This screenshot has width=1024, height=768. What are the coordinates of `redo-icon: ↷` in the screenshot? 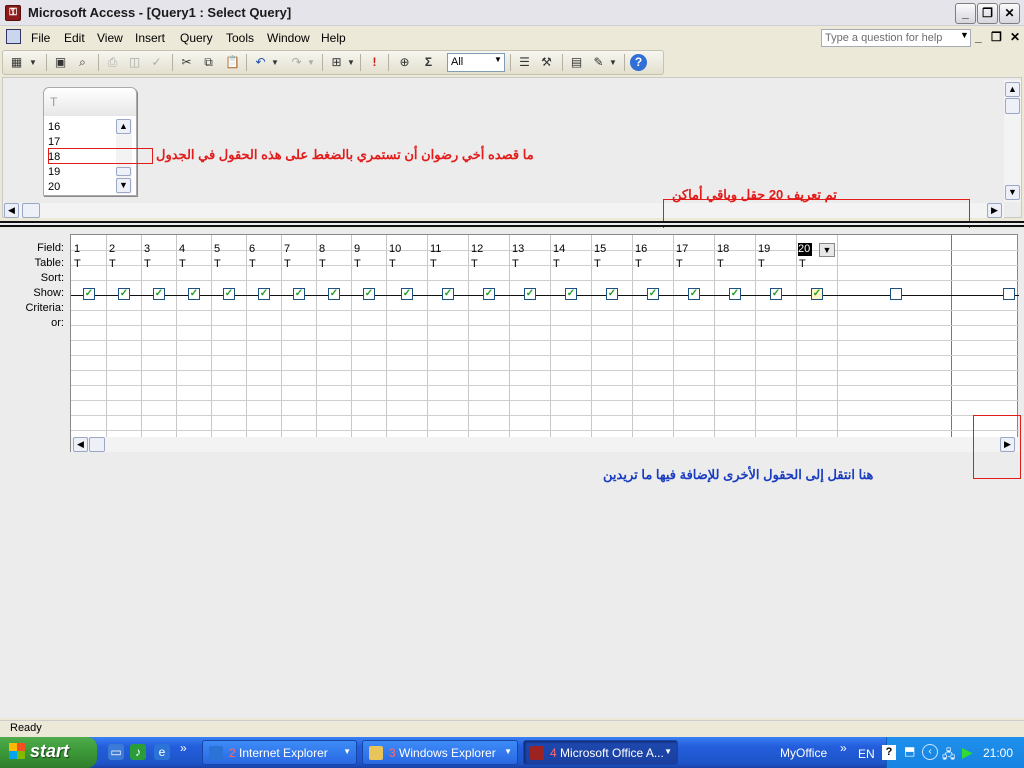 It's located at (296, 62).